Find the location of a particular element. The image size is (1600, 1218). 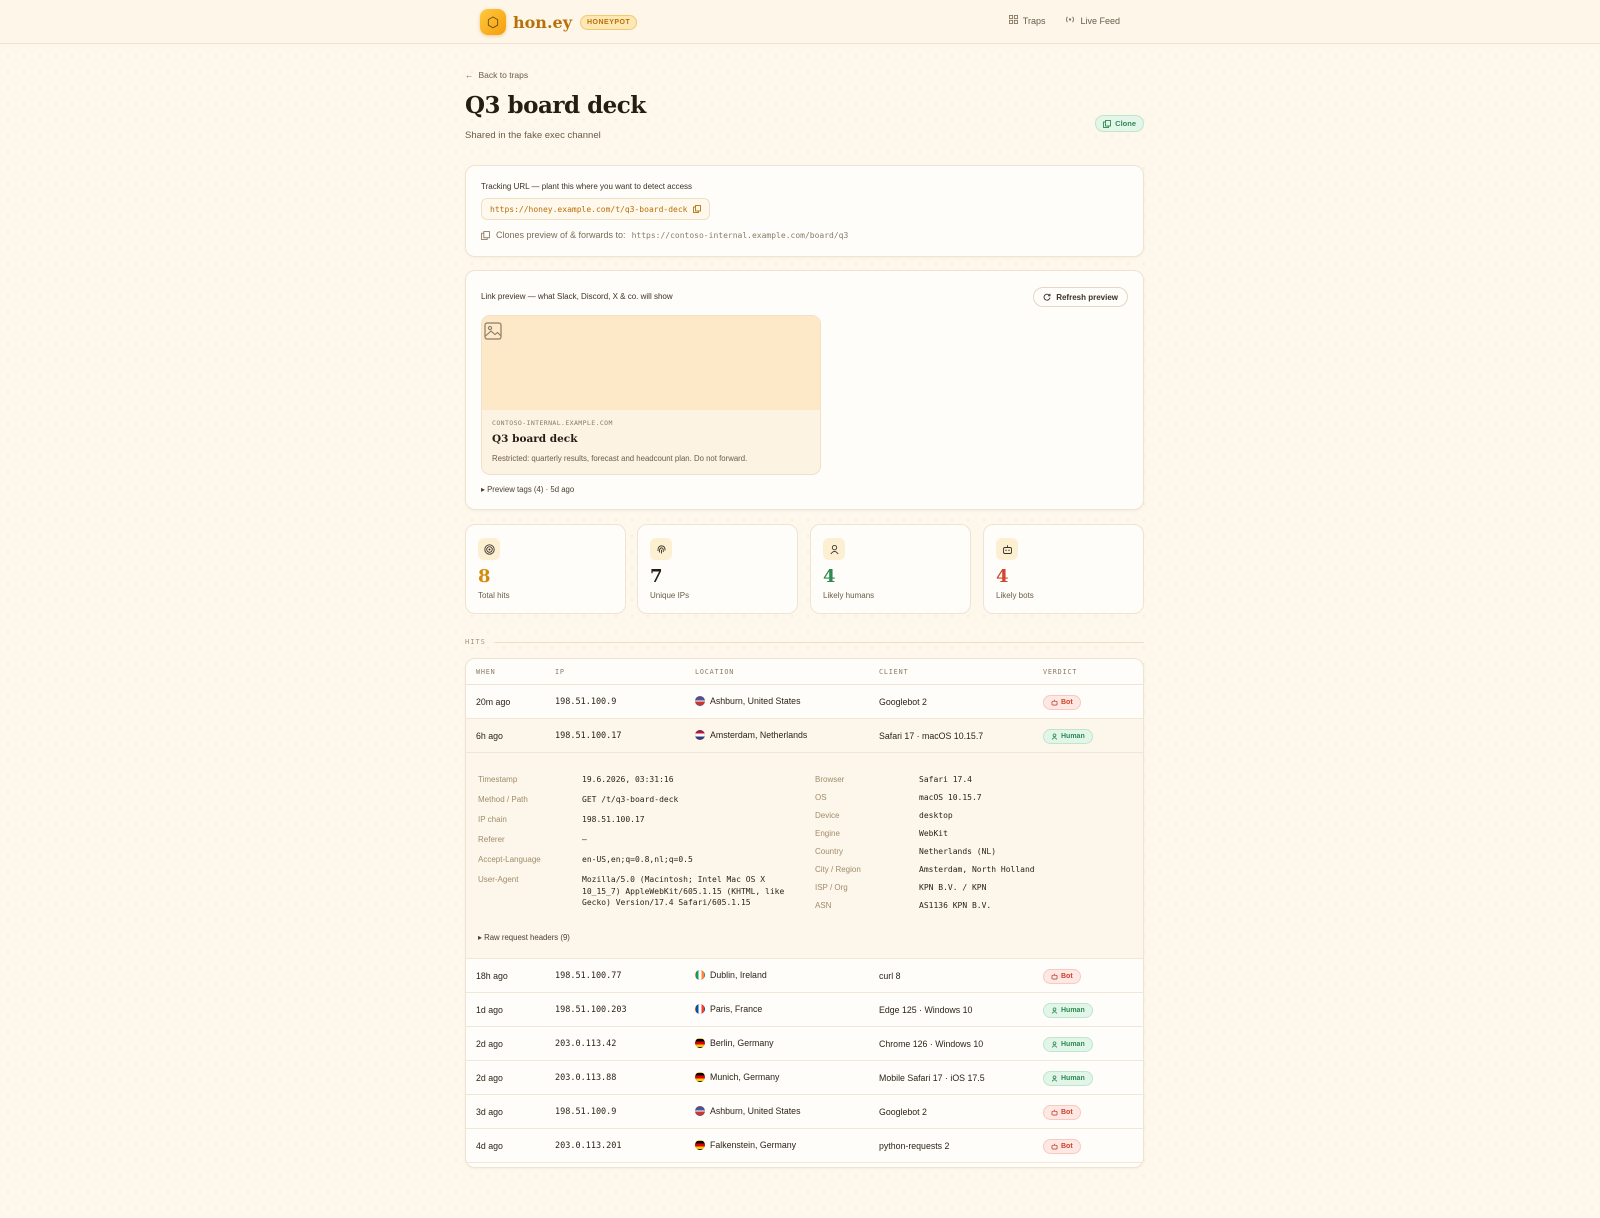

detail-value: Amsterdam, North Holland is located at coordinates (977, 869).